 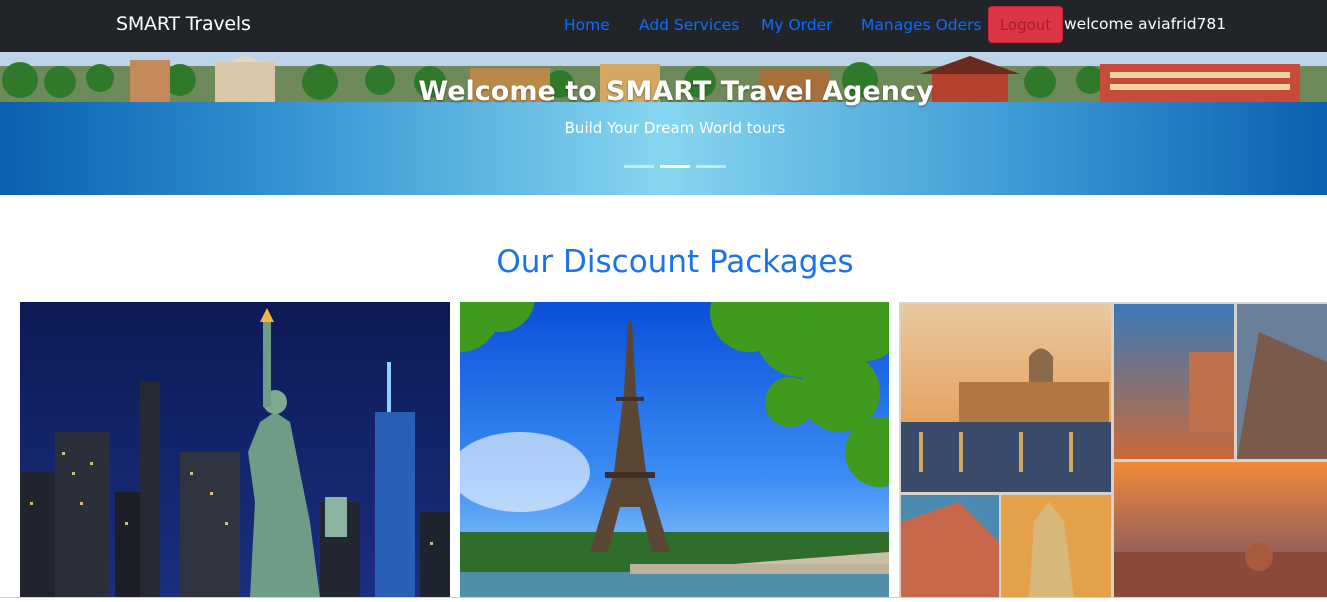 I want to click on nav-home-link: Home, so click(x=587, y=25).